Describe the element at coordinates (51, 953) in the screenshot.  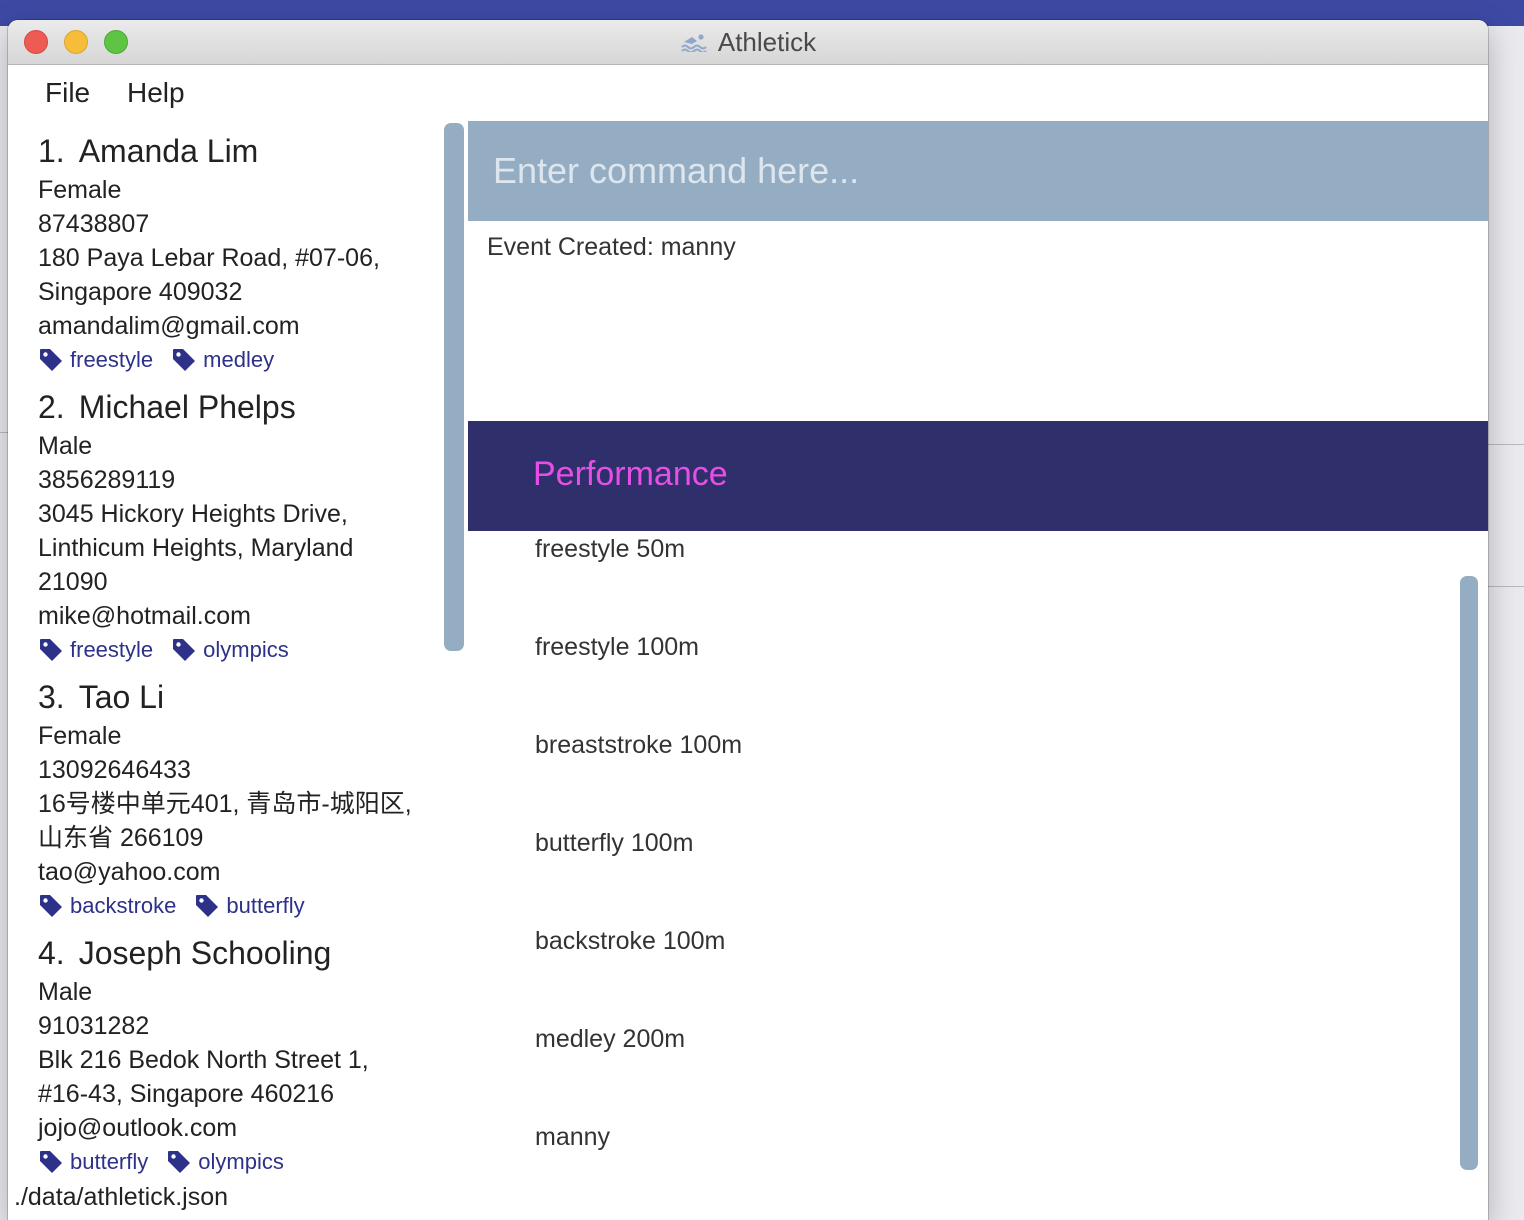
I see `person-index: 4.` at that location.